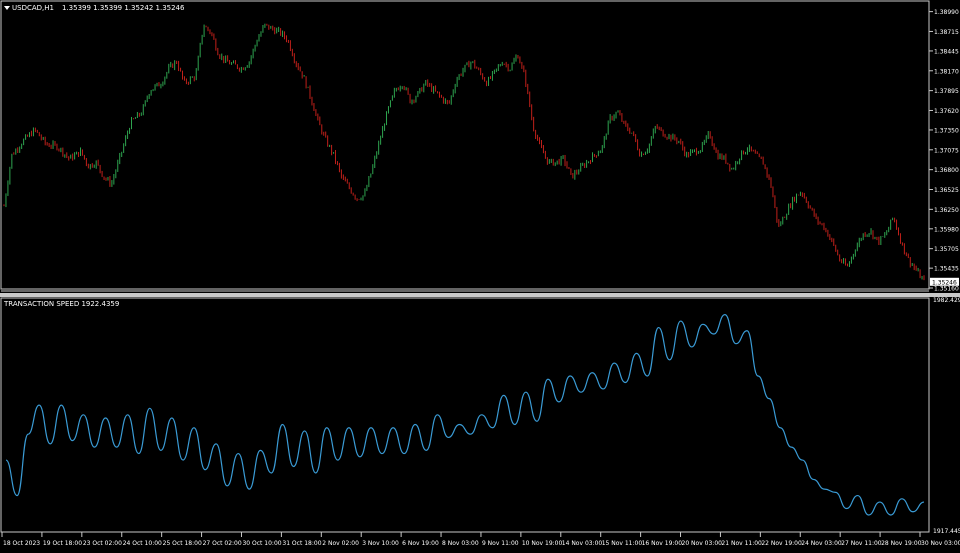 The image size is (960, 553). What do you see at coordinates (946, 300) in the screenshot?
I see `indicator-tick-label: 1982.4293` at bounding box center [946, 300].